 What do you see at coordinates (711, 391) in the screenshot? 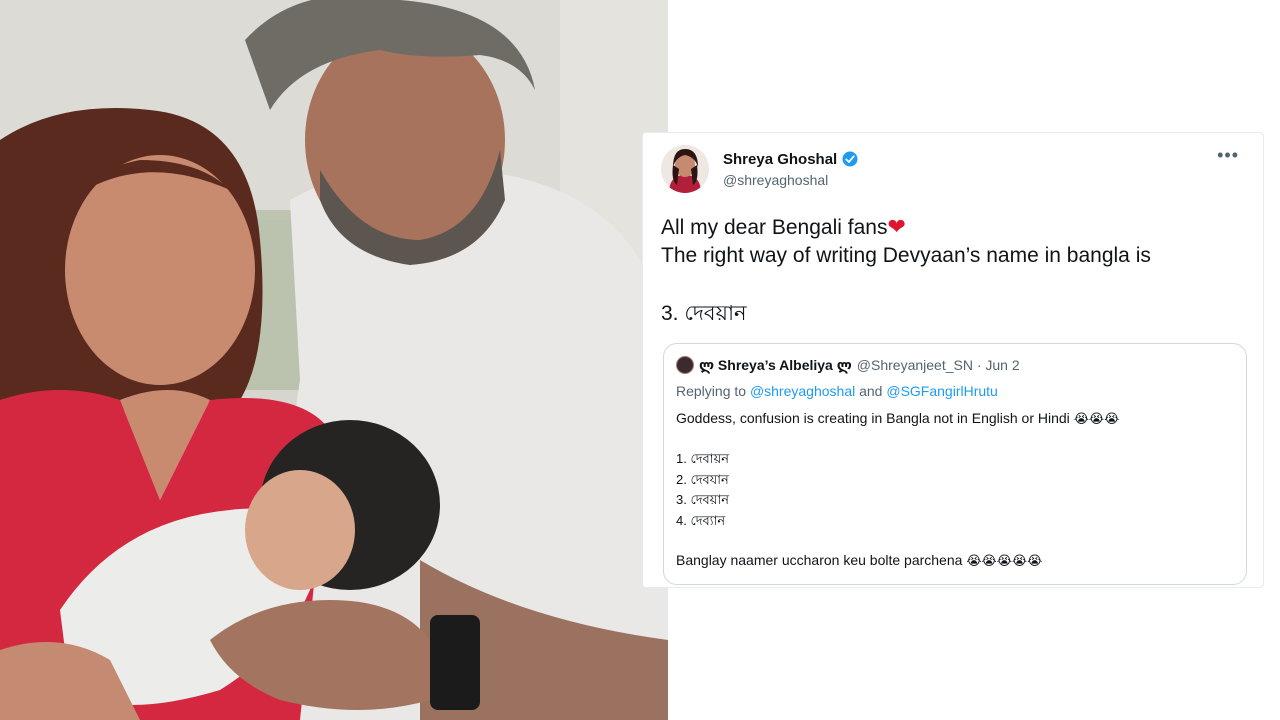
I see `replying-to-prefix: Replying to` at bounding box center [711, 391].